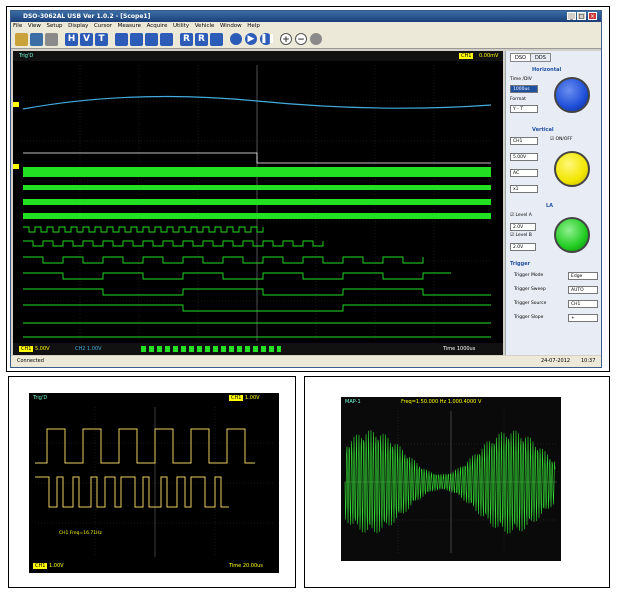  What do you see at coordinates (583, 318) in the screenshot?
I see `trigger-slope-select: +` at bounding box center [583, 318].